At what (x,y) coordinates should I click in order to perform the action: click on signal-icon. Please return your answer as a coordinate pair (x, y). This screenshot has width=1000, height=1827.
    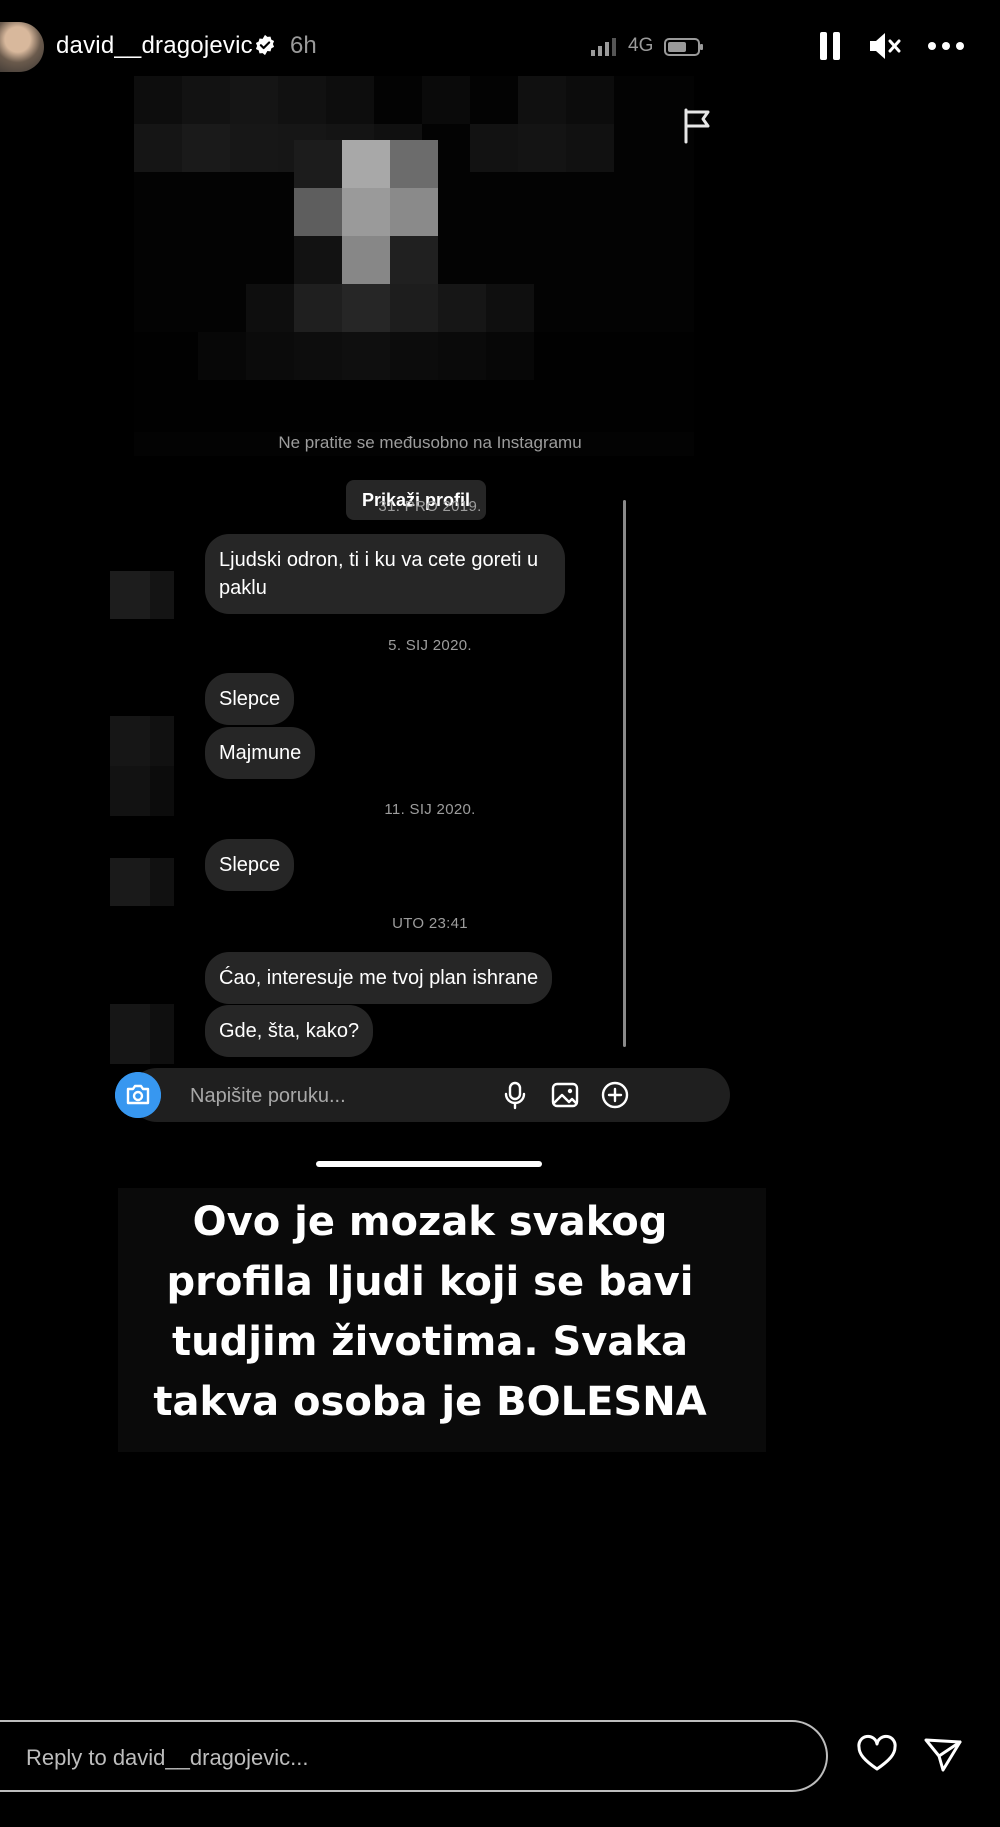
    Looking at the image, I should click on (603, 47).